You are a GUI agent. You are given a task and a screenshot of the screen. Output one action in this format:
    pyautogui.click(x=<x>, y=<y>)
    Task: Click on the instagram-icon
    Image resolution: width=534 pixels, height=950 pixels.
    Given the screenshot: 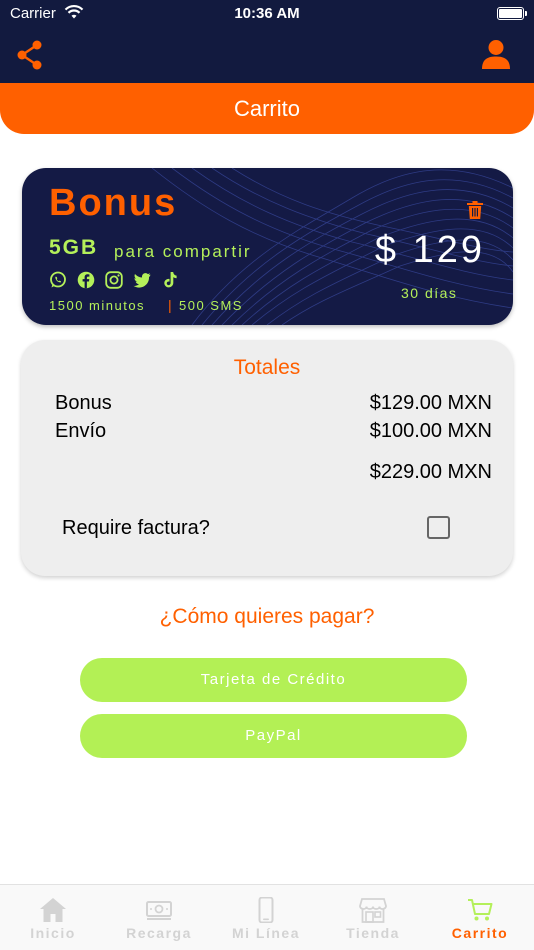 What is the action you would take?
    pyautogui.click(x=114, y=280)
    